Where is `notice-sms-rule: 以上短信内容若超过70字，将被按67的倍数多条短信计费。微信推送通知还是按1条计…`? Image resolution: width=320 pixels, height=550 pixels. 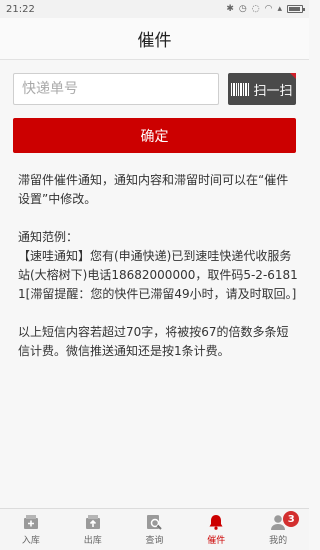
notice-sms-rule: 以上短信内容若超过70字，将被按67的倍数多条短信计费。微信推送通知还是按1条计… is located at coordinates (153, 341).